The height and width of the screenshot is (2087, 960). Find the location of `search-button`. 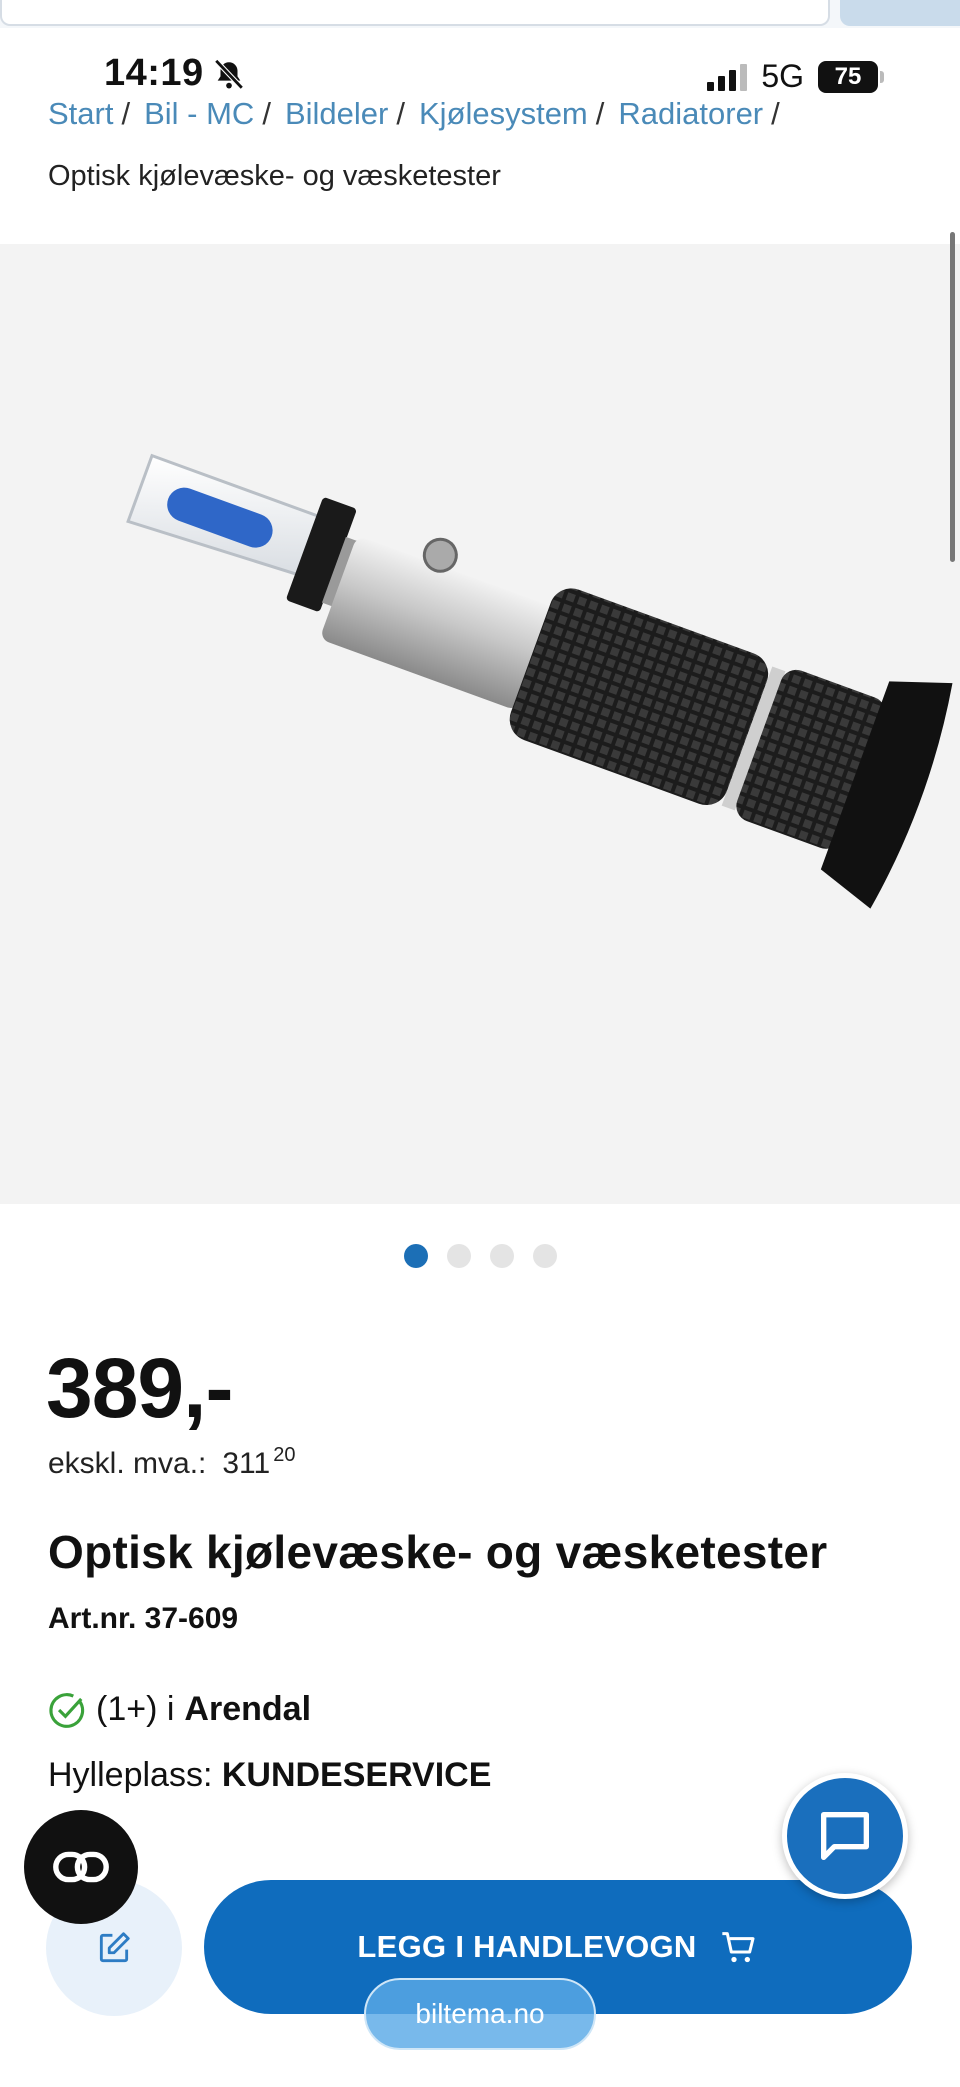

search-button is located at coordinates (900, 13).